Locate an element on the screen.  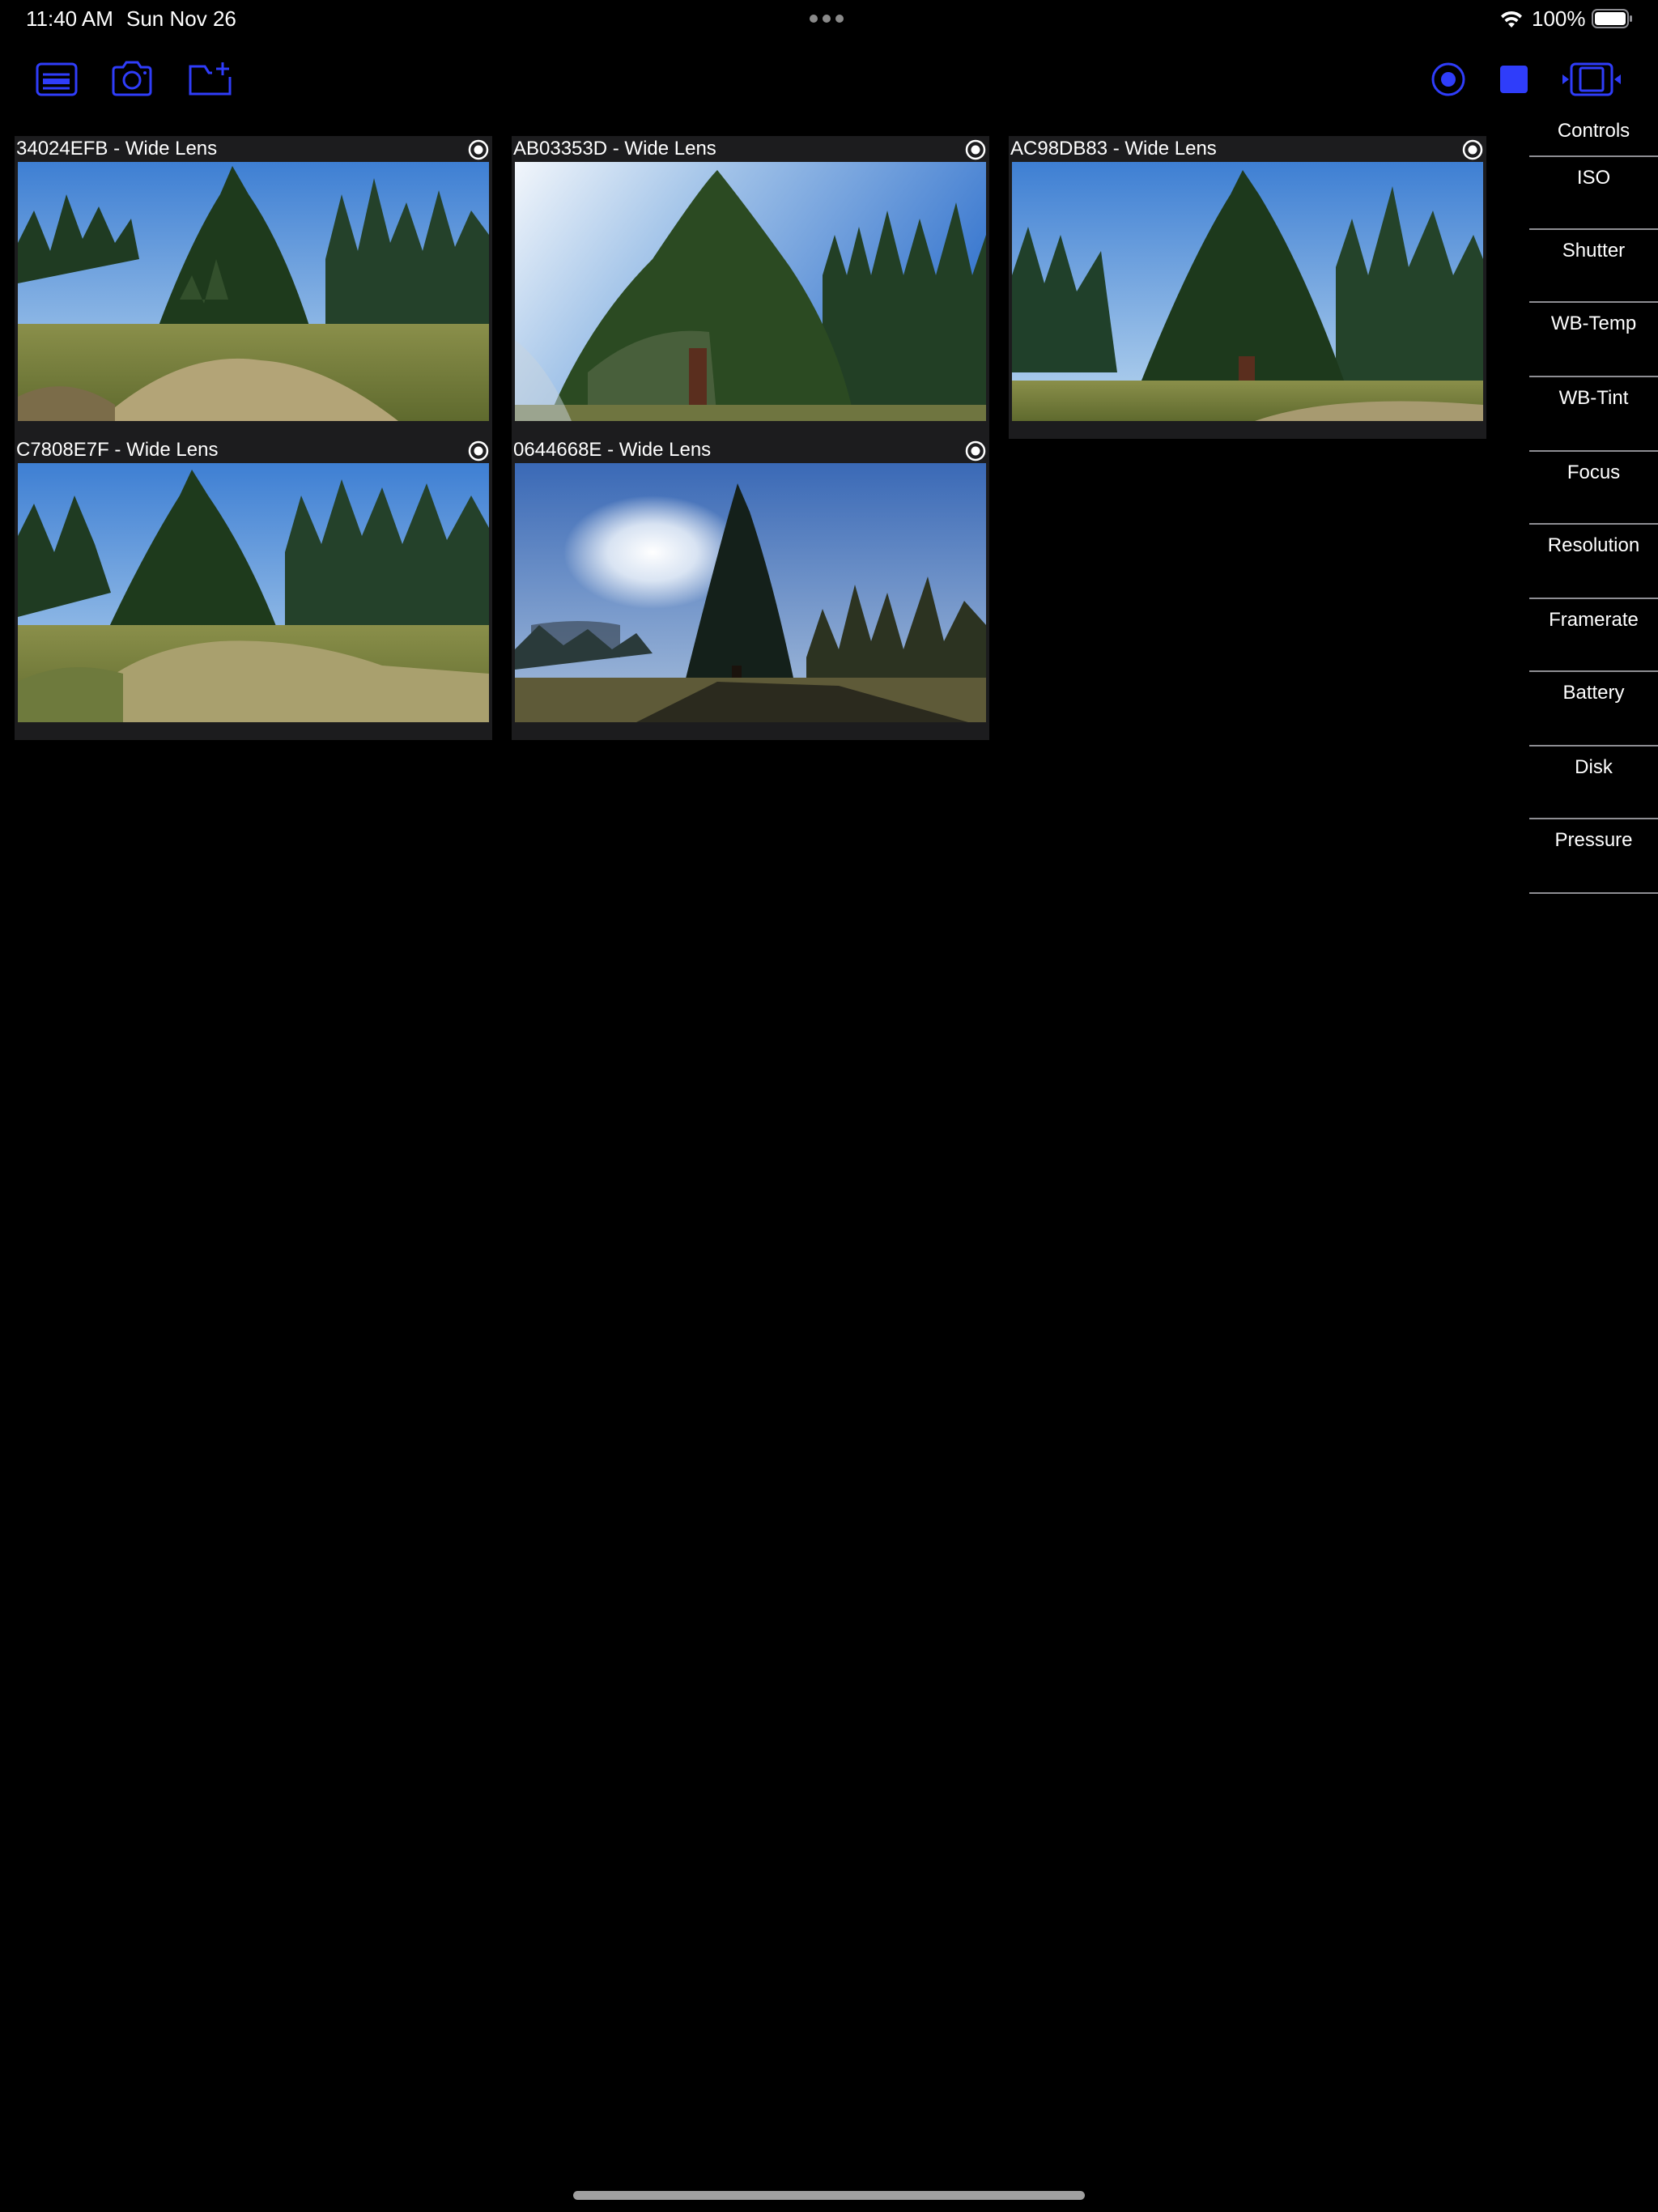
control-iso: ISO is located at coordinates (1593, 193).